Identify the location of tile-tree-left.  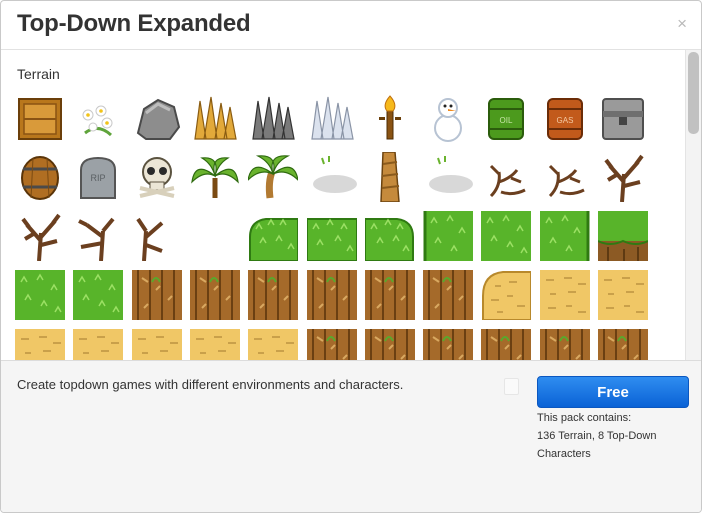
(98, 236).